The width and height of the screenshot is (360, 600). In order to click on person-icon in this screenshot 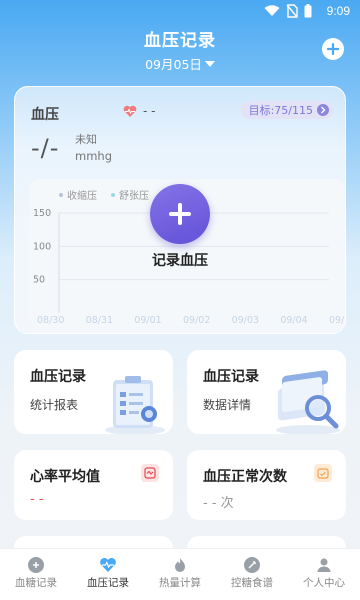, I will do `click(324, 565)`.